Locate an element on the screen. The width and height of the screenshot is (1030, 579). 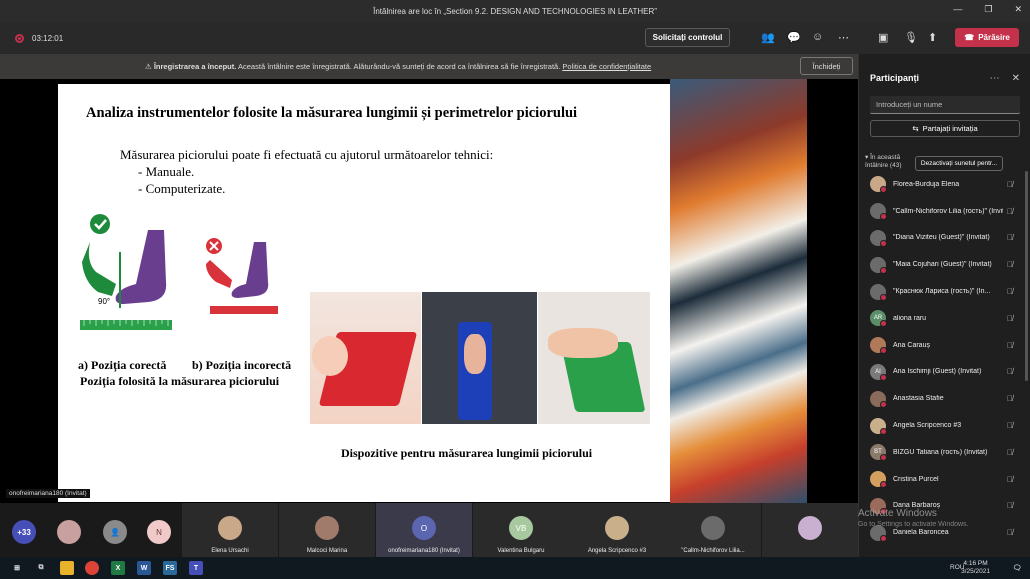
windows-taskbar: ⊞ ⧉ X W FS T ROU 4:16 PM 3/25/2021 🗨 is located at coordinates (515, 568).